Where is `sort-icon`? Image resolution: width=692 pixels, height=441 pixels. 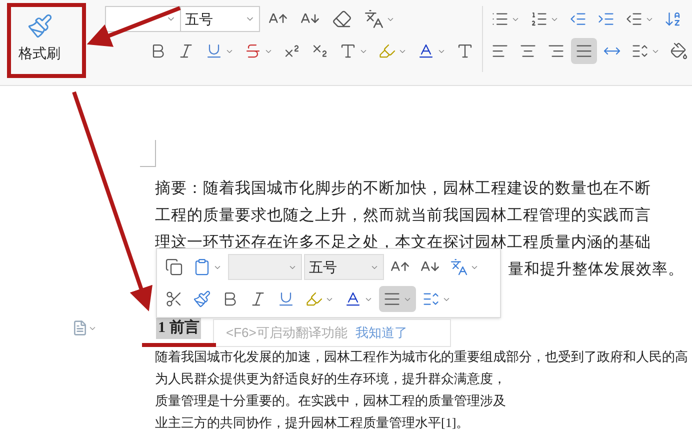 sort-icon is located at coordinates (673, 19).